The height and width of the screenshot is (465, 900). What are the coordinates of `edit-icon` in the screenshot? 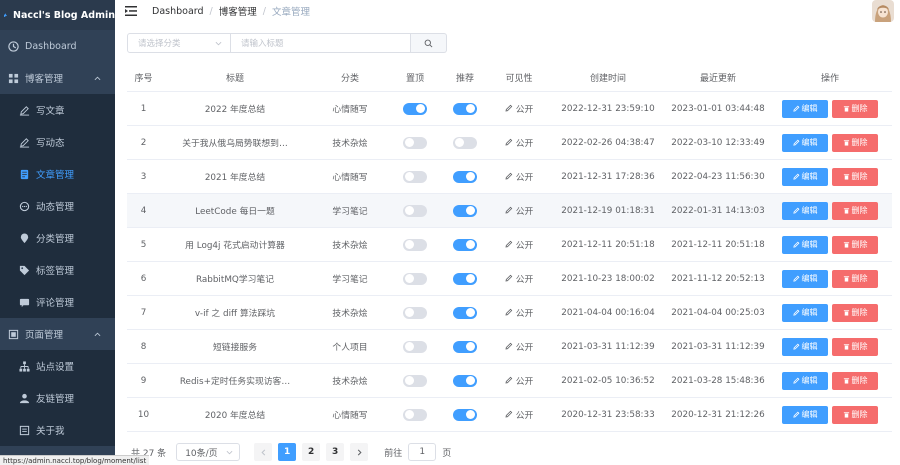 It's located at (508, 278).